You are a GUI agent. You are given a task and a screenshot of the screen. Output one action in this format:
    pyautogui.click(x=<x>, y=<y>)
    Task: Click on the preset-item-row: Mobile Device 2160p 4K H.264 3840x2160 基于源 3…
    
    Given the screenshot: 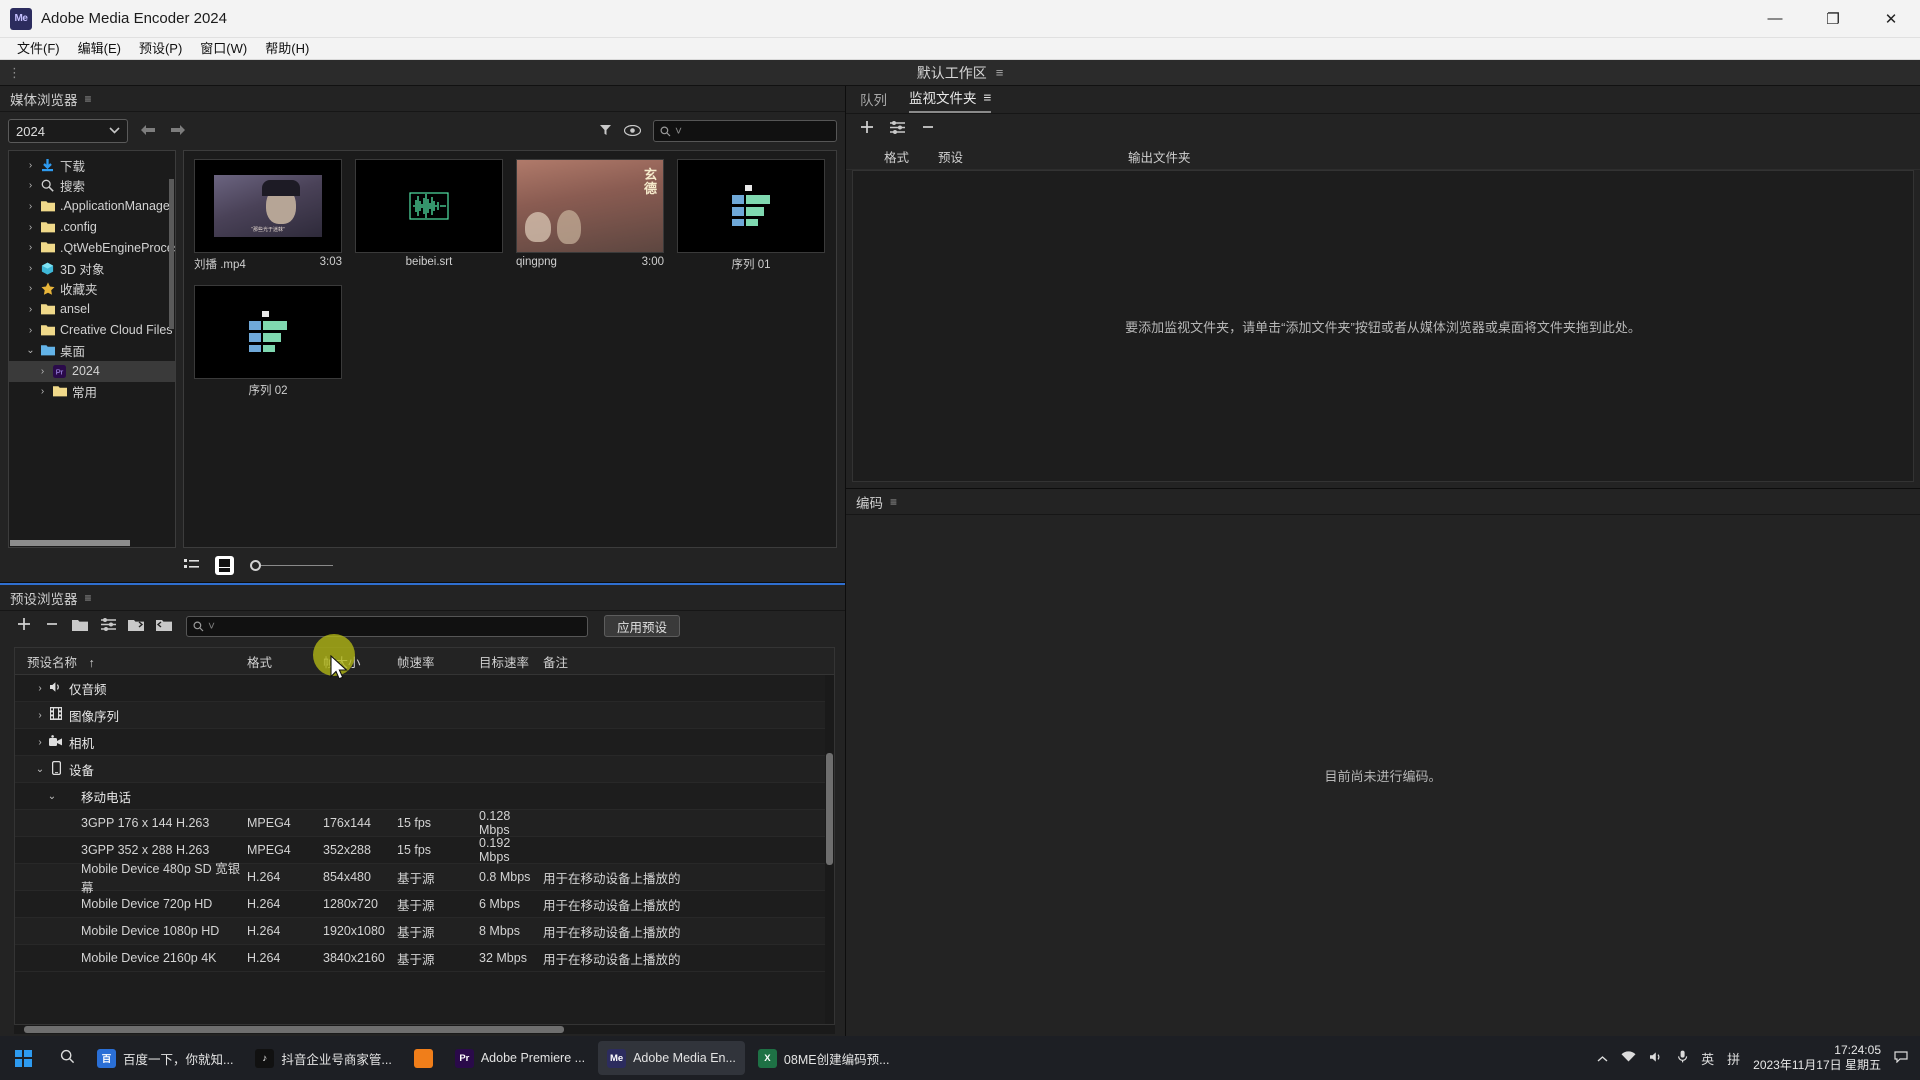 What is the action you would take?
    pyautogui.click(x=424, y=958)
    